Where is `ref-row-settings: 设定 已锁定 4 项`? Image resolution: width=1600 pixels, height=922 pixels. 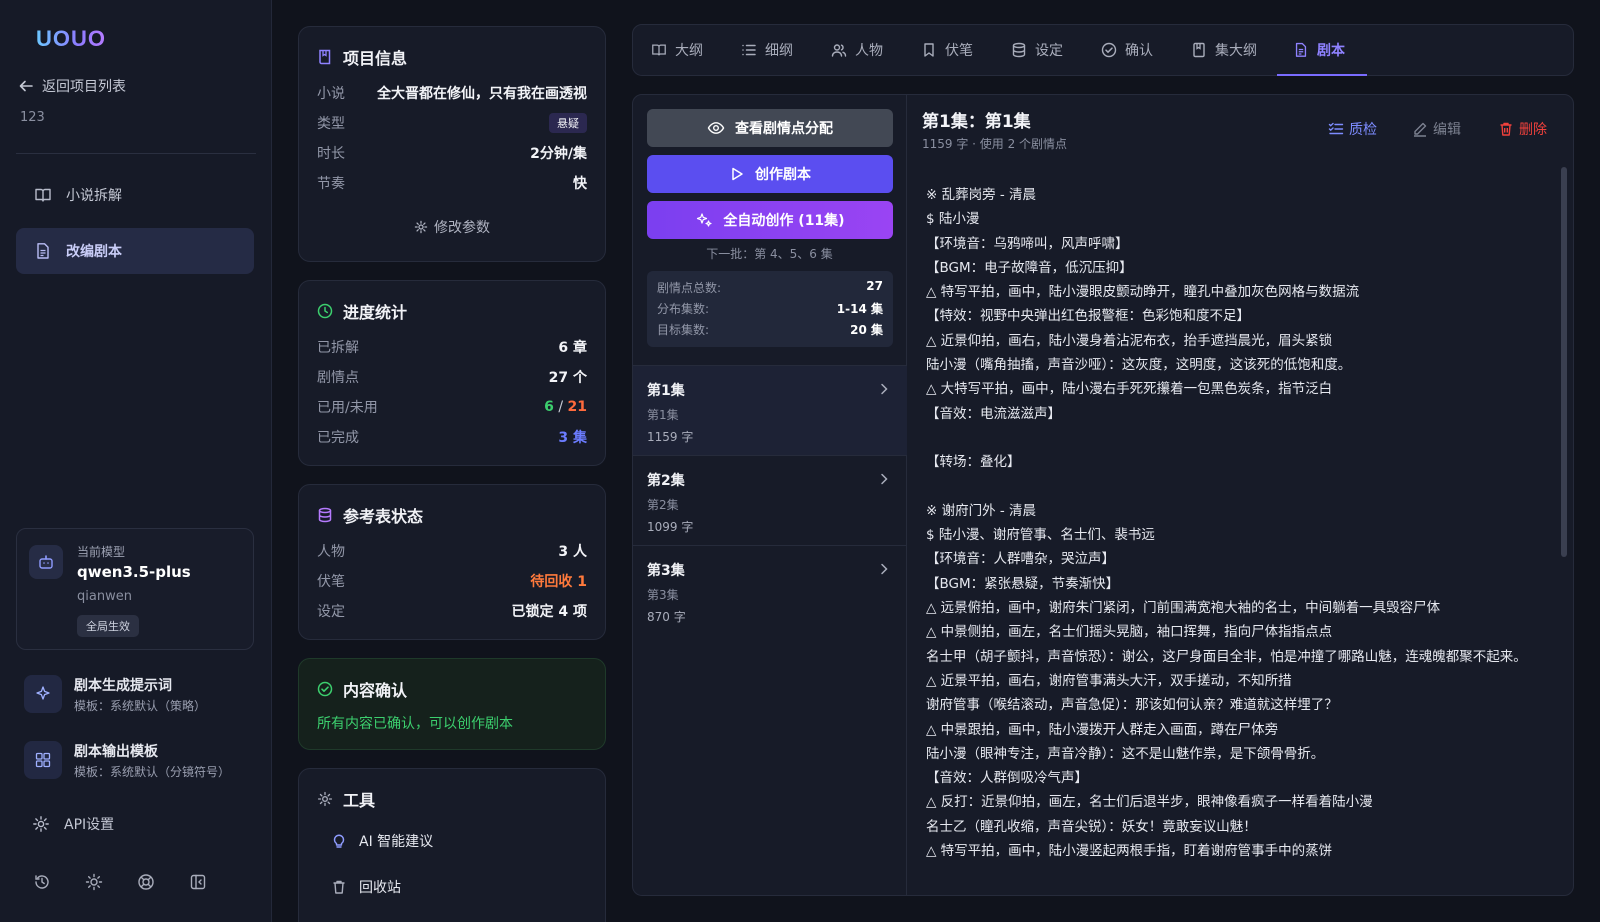
ref-row-settings: 设定 已锁定 4 项 is located at coordinates (452, 611).